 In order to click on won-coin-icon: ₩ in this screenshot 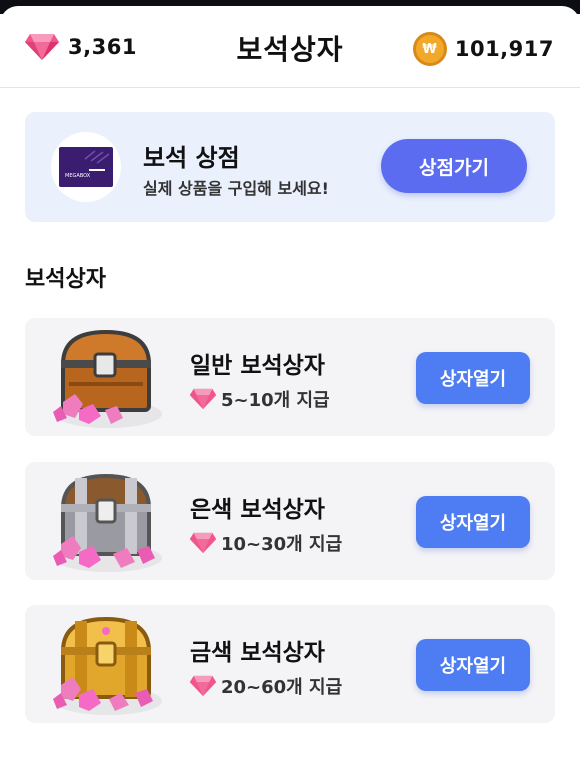, I will do `click(429, 49)`.